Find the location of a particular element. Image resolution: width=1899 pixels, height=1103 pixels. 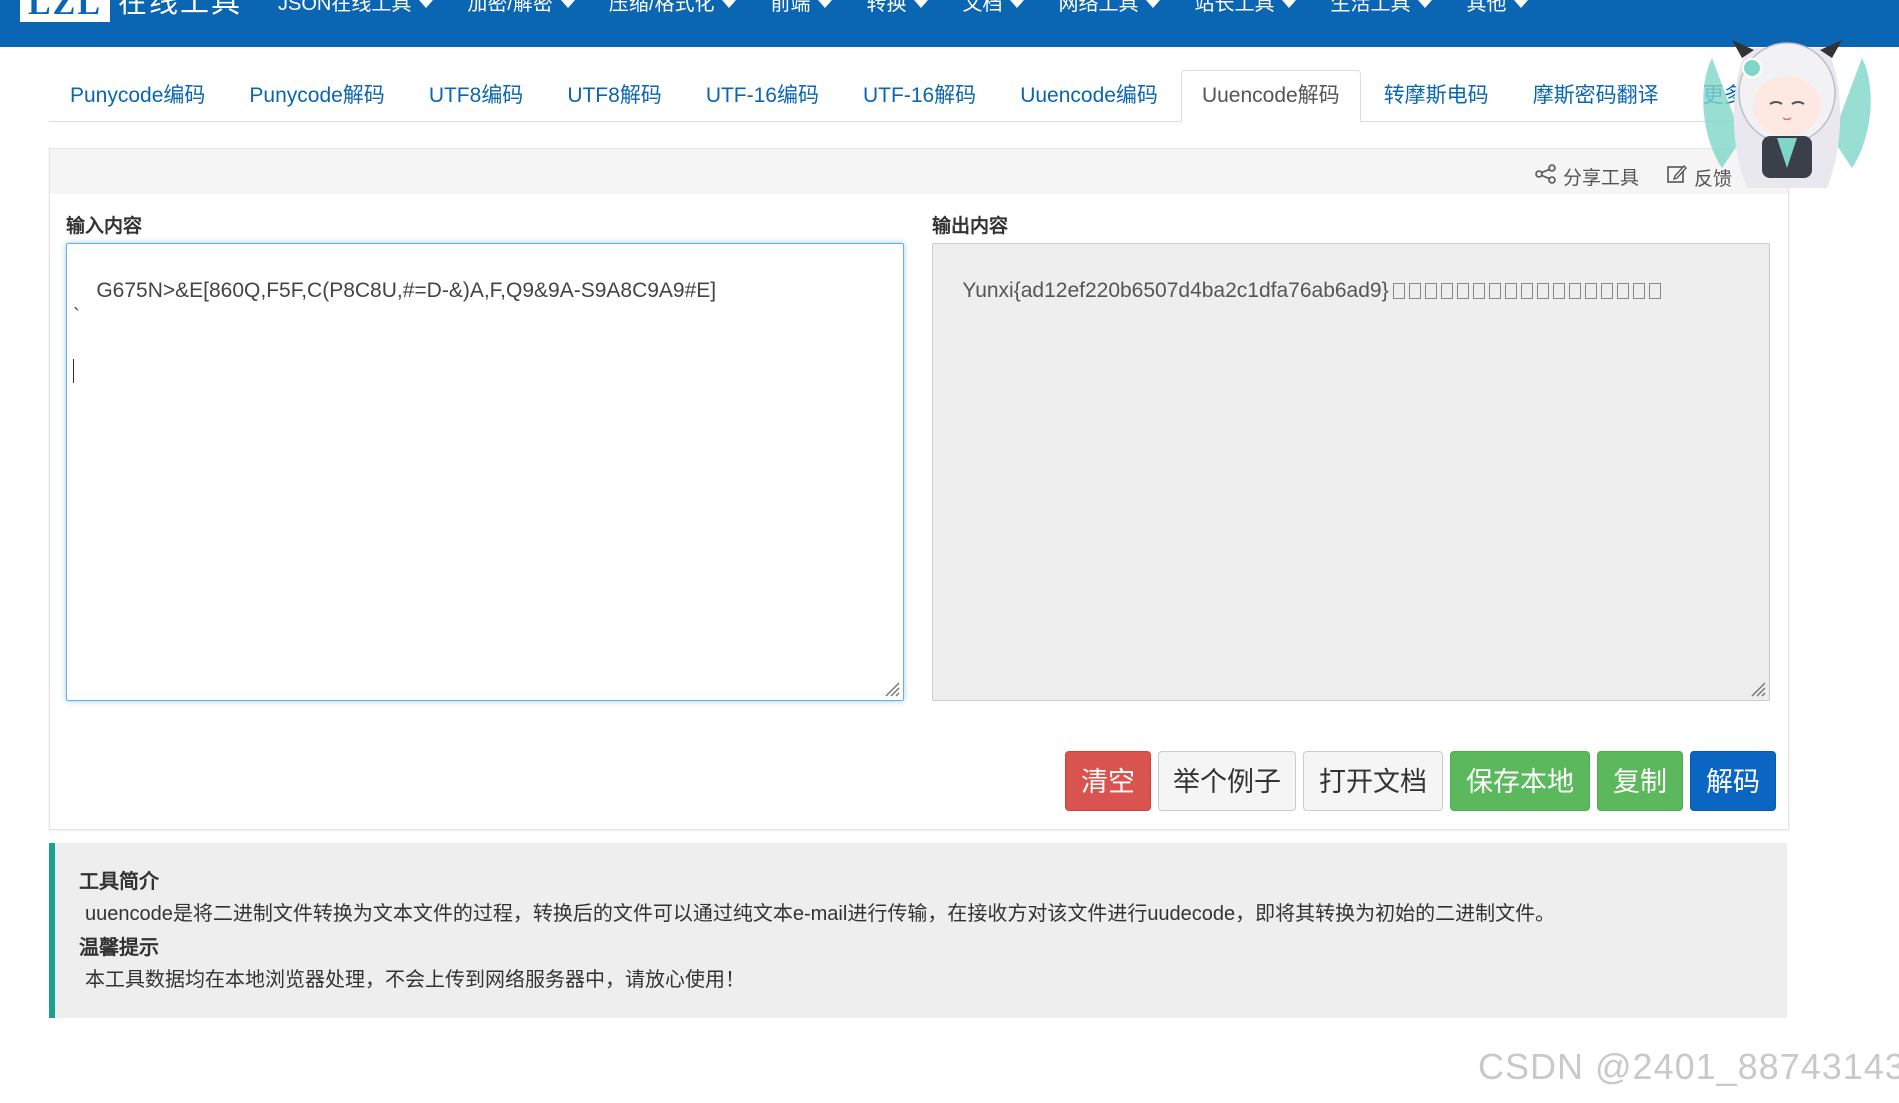

tab-utf8-encode: UTF8编码 is located at coordinates (476, 95).